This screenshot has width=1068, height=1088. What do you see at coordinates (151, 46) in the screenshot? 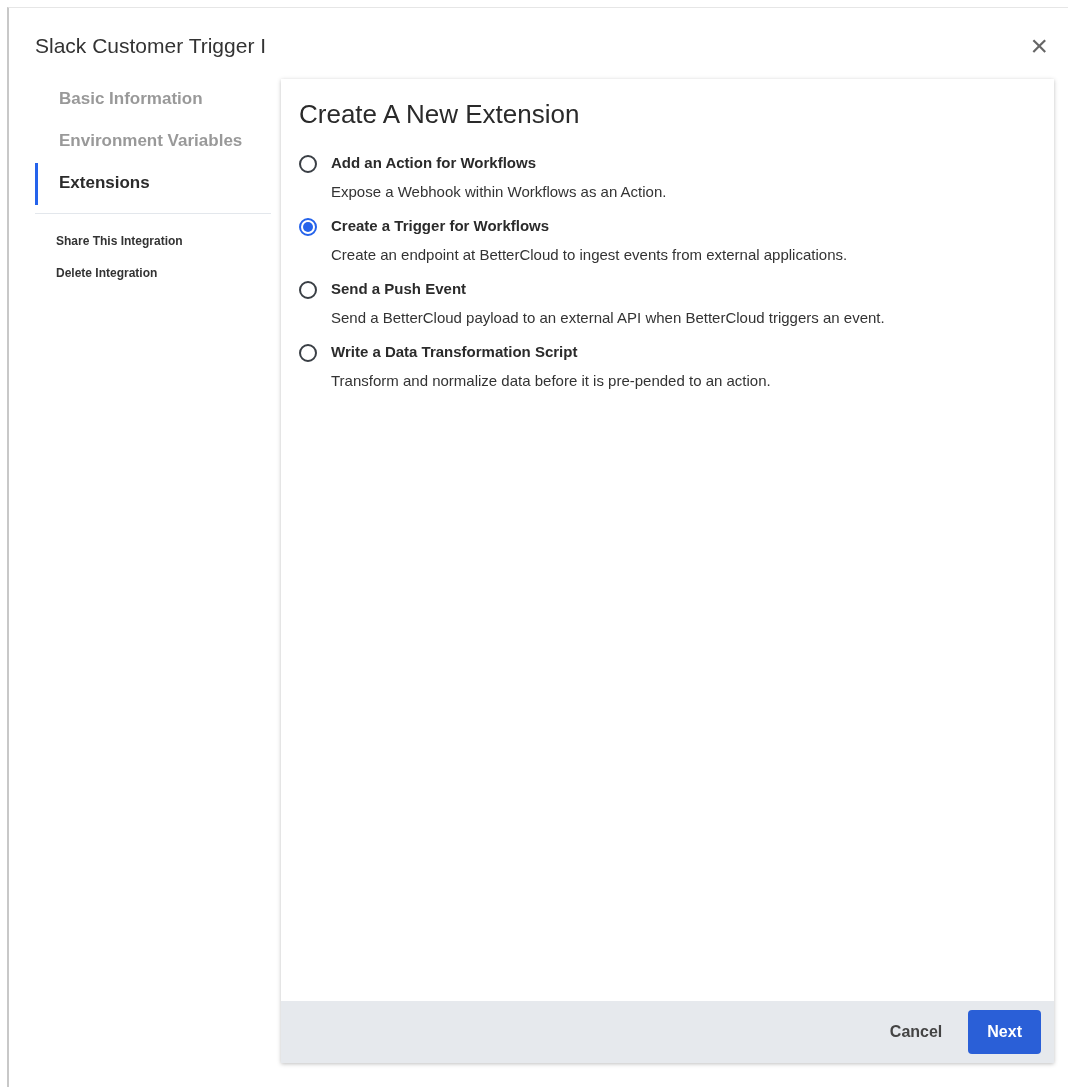
I see `dialog-title: Slack Customer Trigger I` at bounding box center [151, 46].